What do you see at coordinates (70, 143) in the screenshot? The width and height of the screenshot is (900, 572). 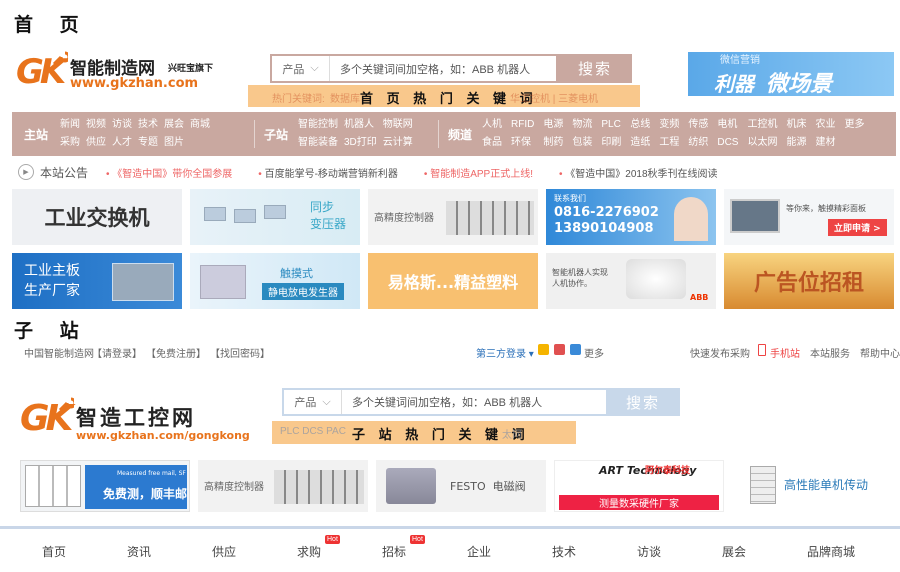 I see `nav-link: 采购` at bounding box center [70, 143].